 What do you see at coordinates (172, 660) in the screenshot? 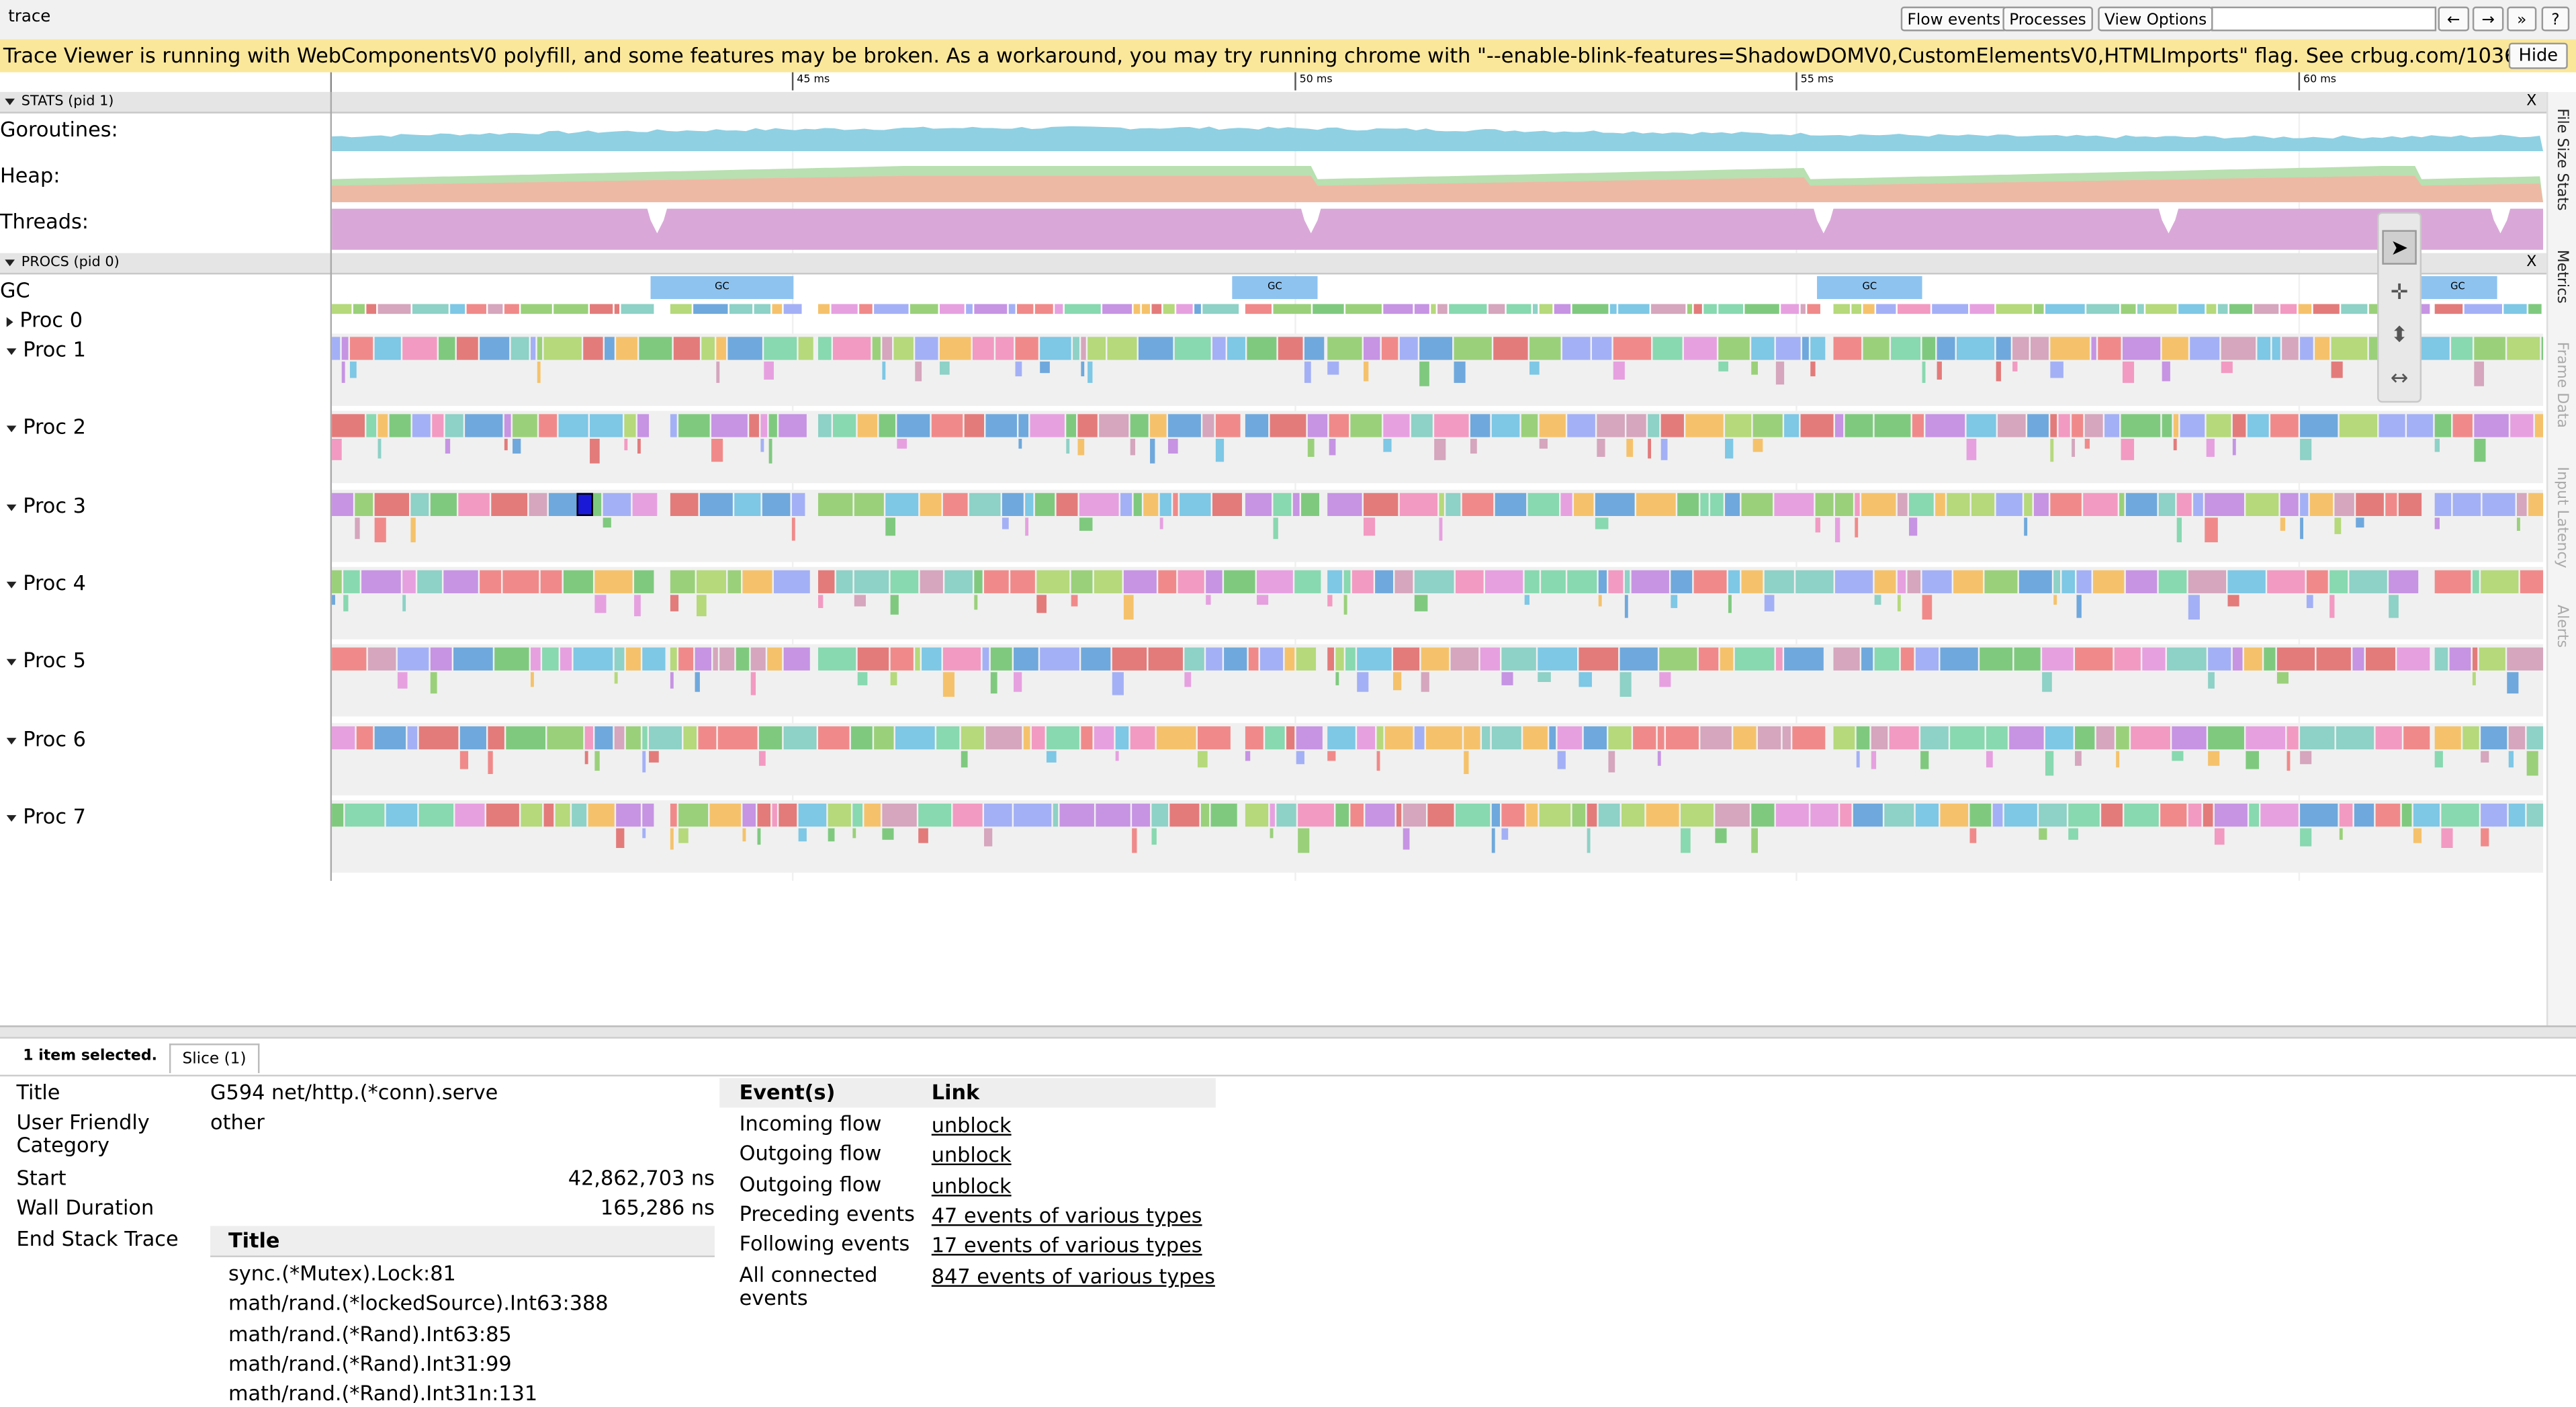
I see `proc-5-label: Proc 5` at bounding box center [172, 660].